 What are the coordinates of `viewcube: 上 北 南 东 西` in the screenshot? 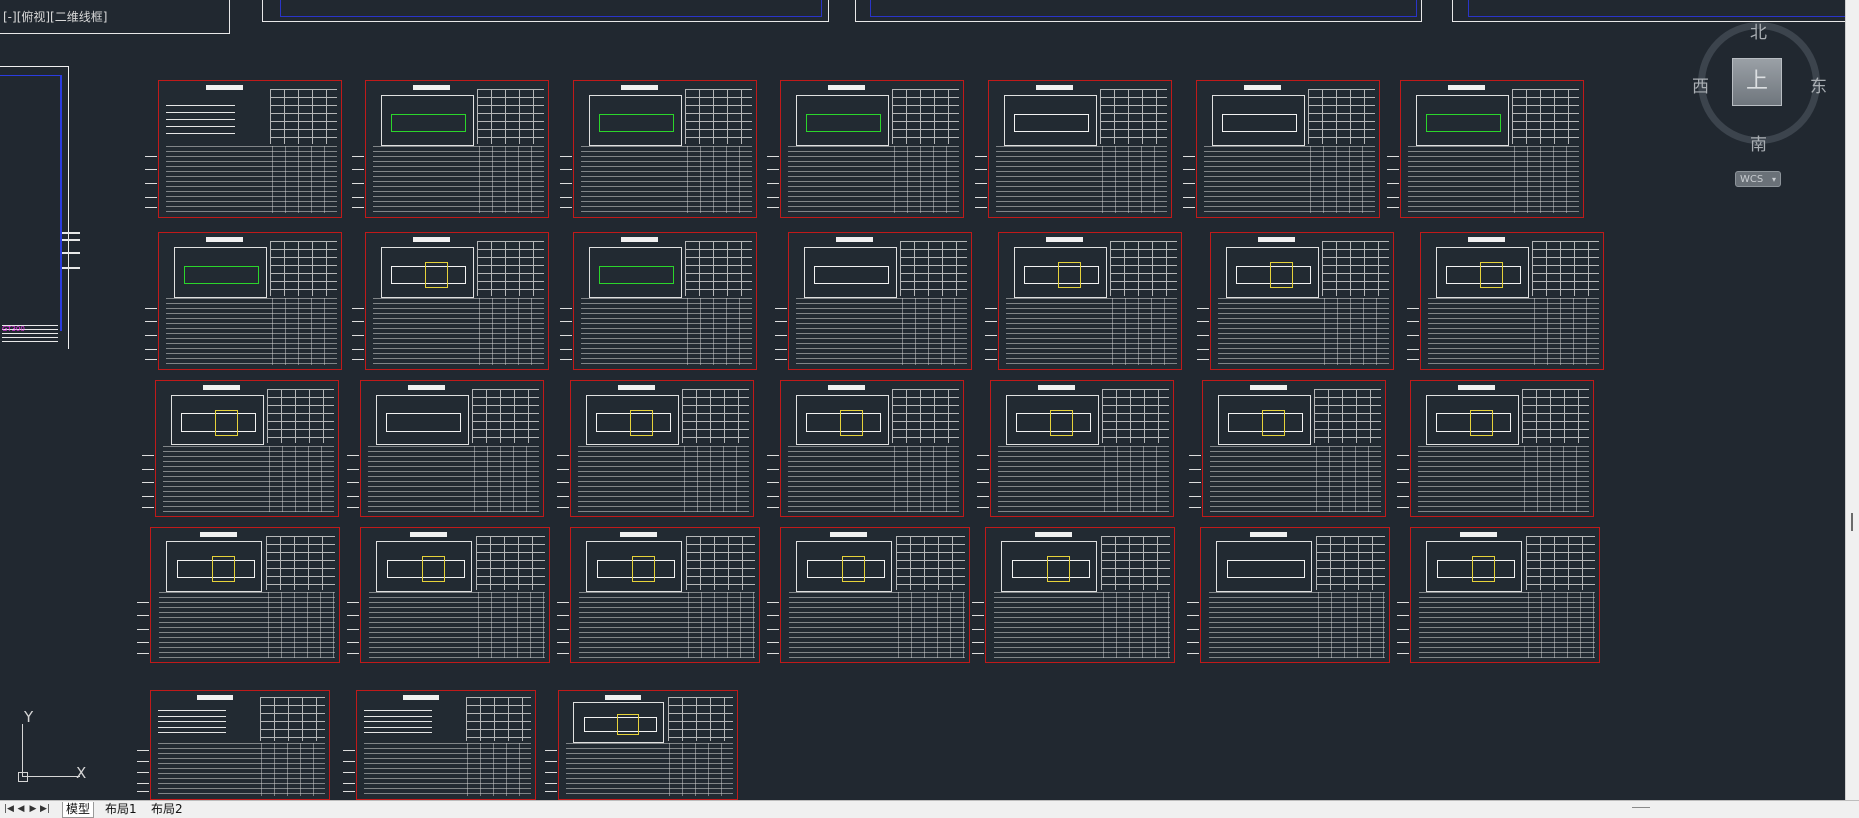 It's located at (1759, 88).